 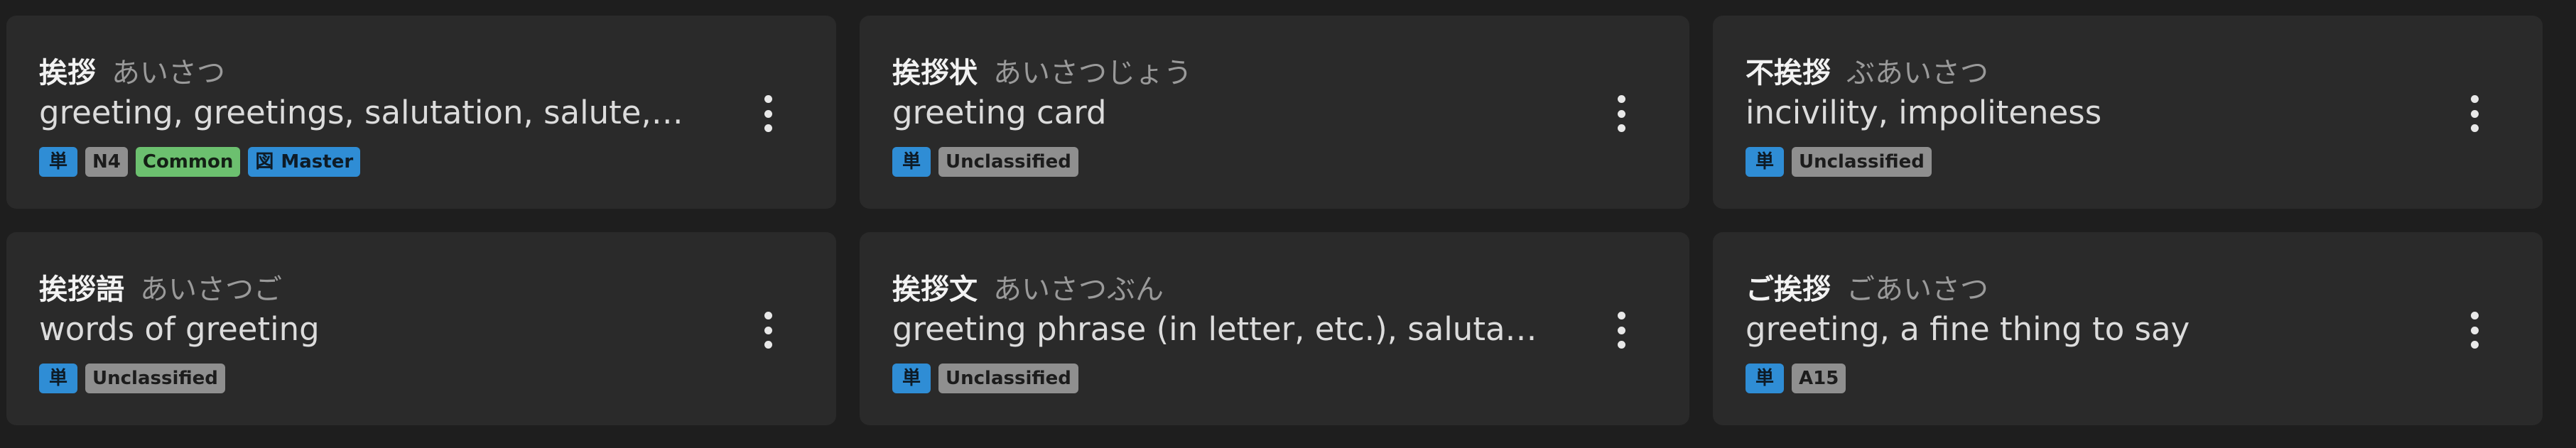 What do you see at coordinates (366, 286) in the screenshot?
I see `card-header: 挨拶語 あいさつご` at bounding box center [366, 286].